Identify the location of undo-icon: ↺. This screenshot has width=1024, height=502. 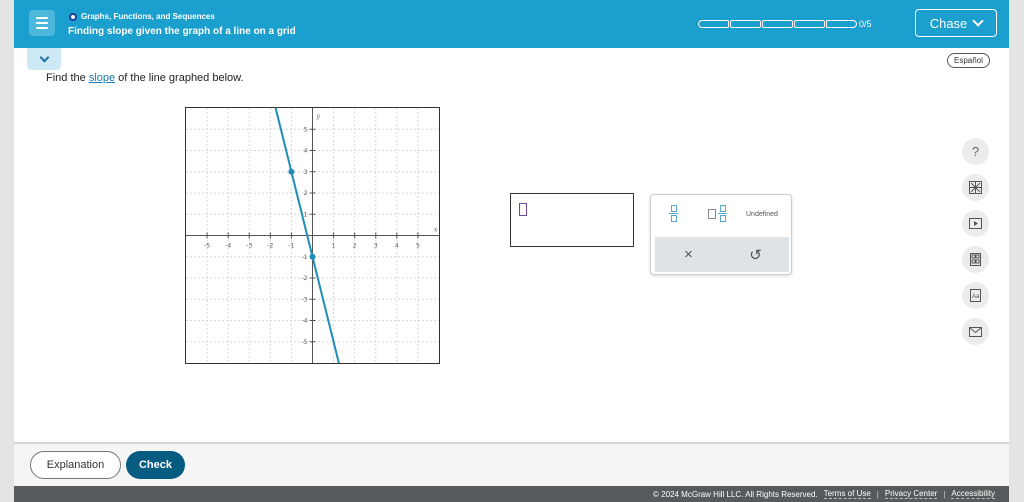
(755, 255).